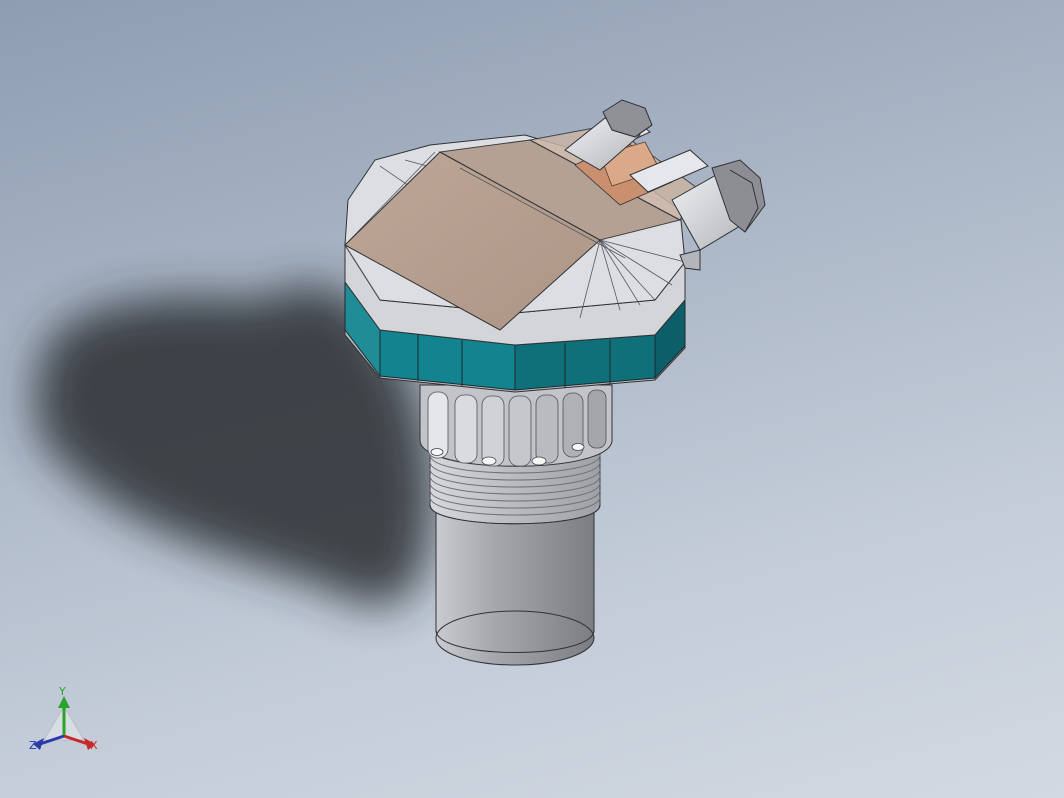  Describe the element at coordinates (33, 745) in the screenshot. I see `triad-z-label: Z` at that location.